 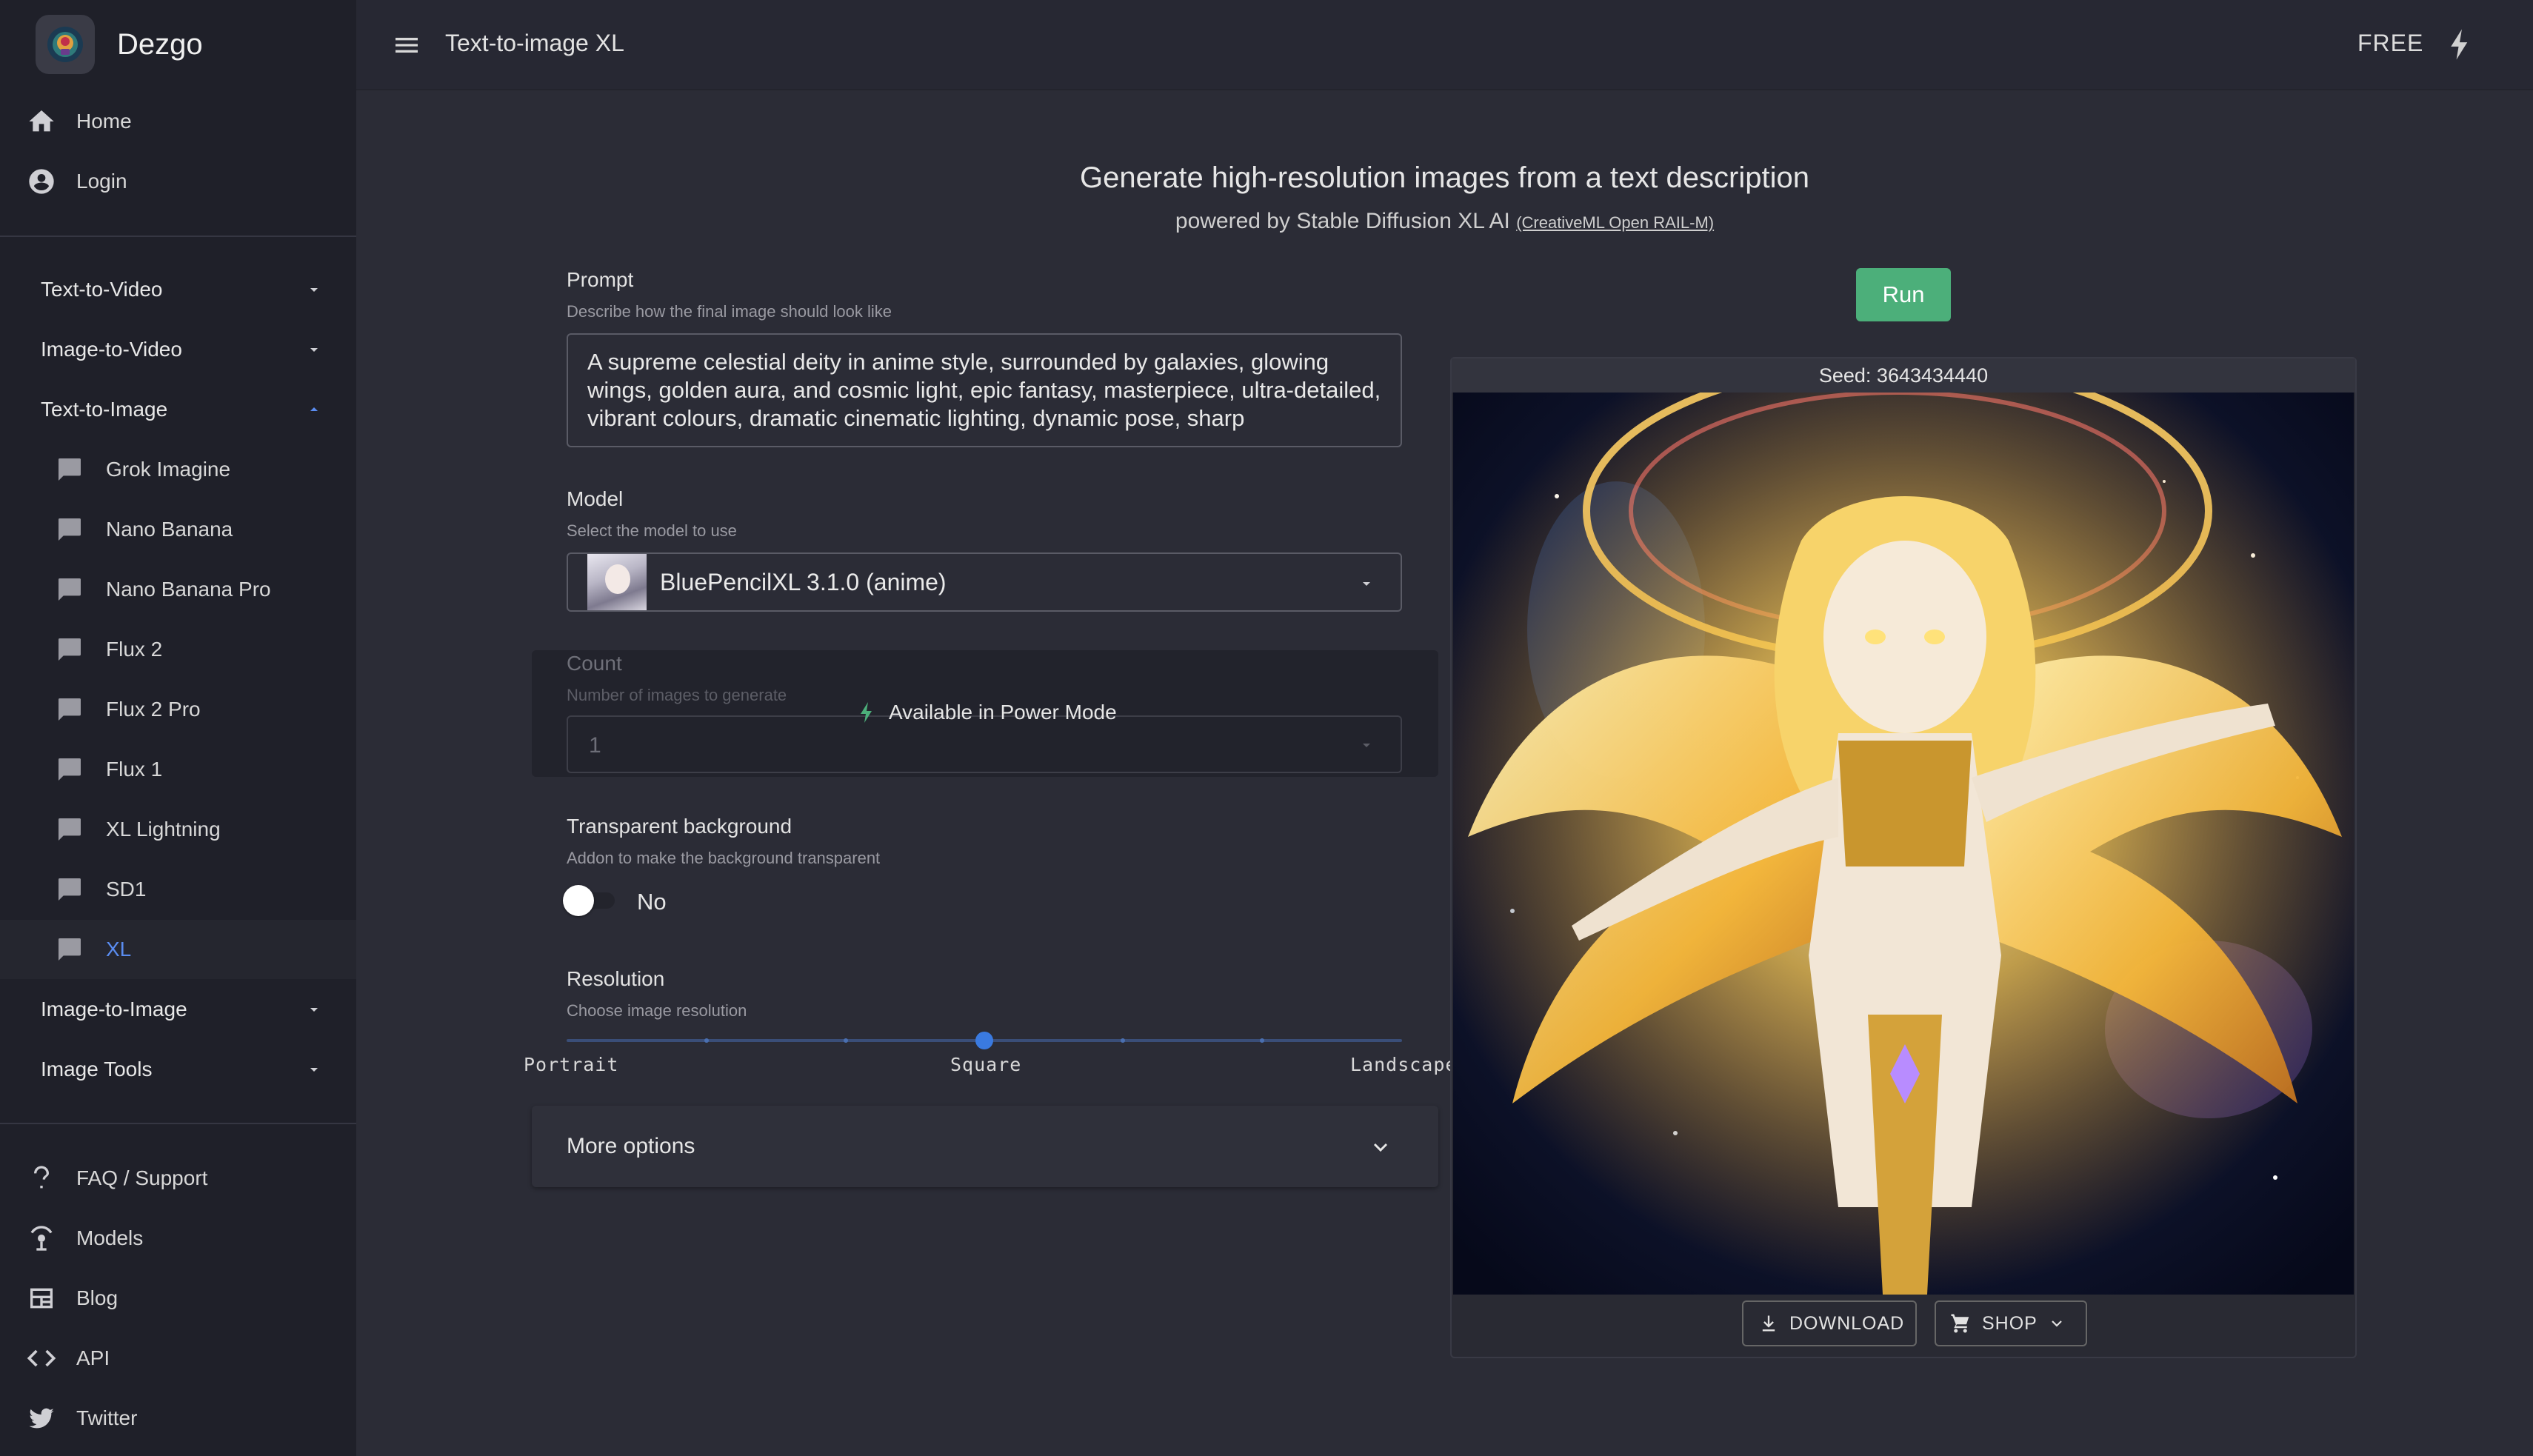 What do you see at coordinates (1342, 221) in the screenshot?
I see `hero-subtitle-text: powered by Stable Diffusion XL AI` at bounding box center [1342, 221].